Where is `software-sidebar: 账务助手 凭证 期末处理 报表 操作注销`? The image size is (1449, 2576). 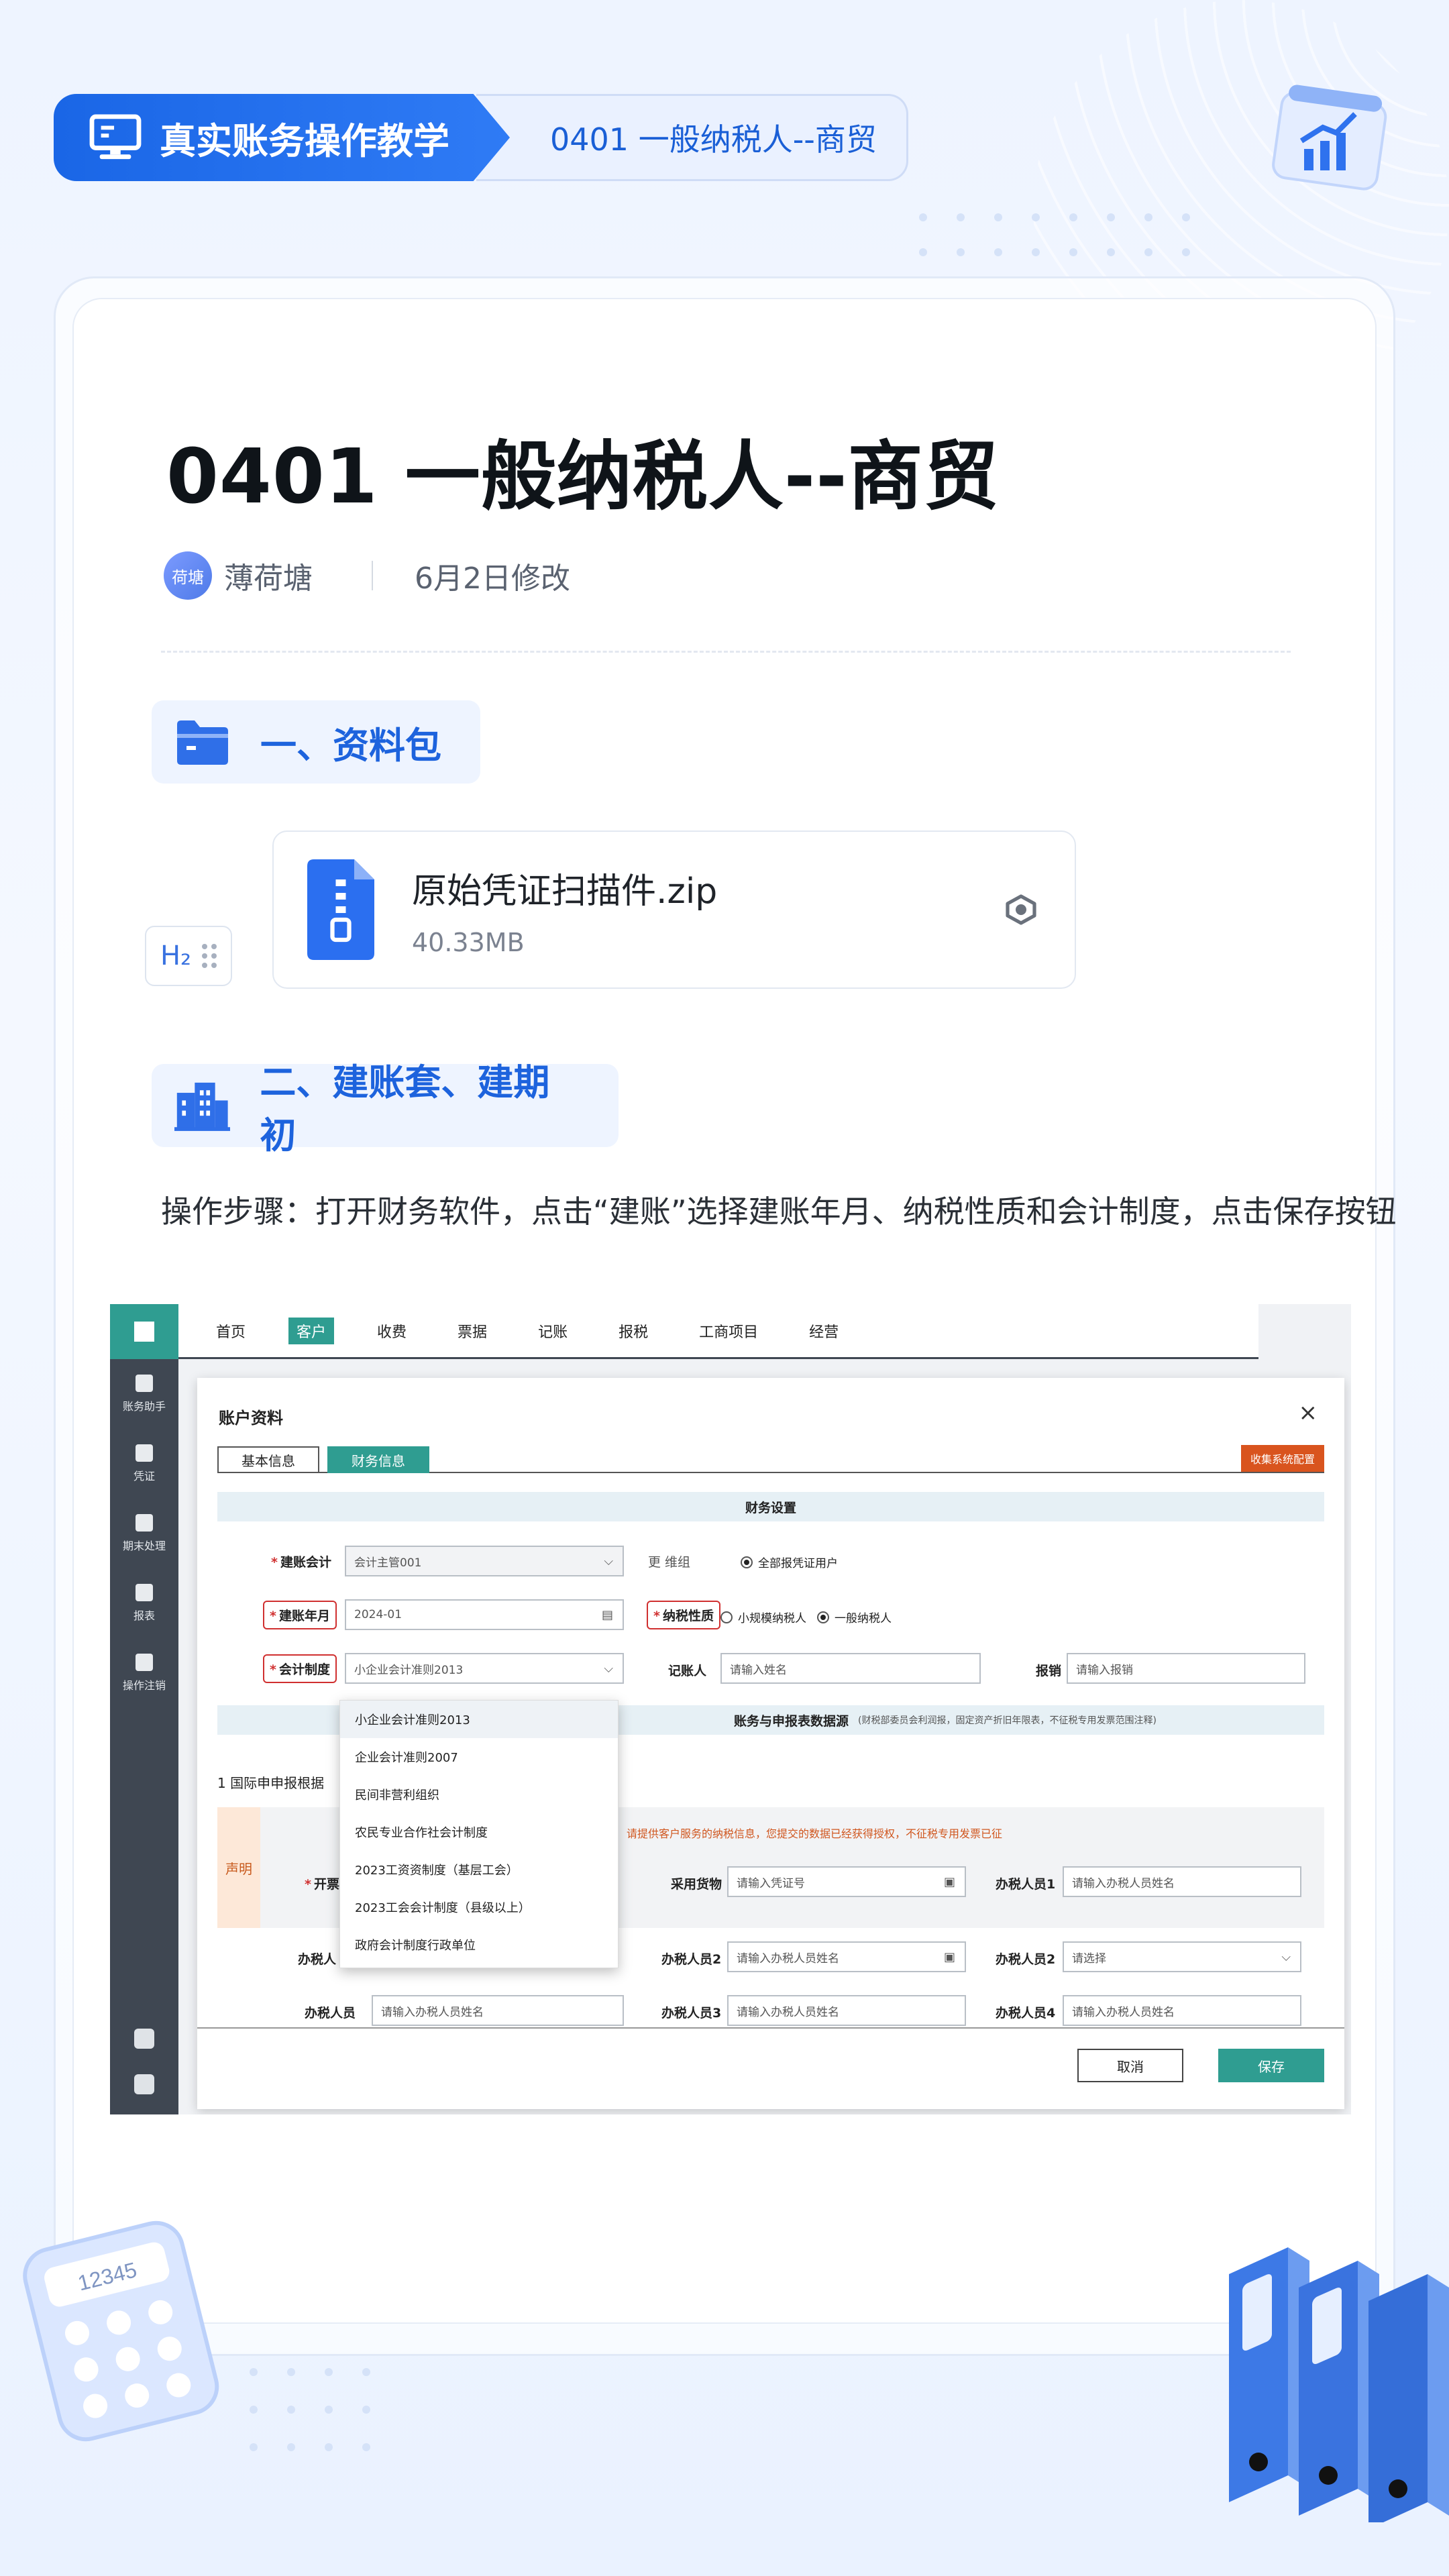 software-sidebar: 账务助手 凭证 期末处理 报表 操作注销 is located at coordinates (144, 1709).